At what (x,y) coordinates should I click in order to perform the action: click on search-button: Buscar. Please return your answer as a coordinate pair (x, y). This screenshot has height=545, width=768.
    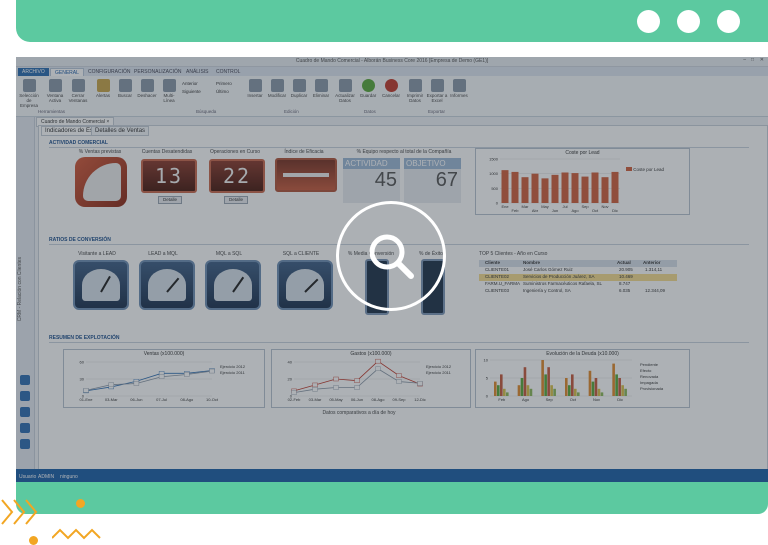
    Looking at the image, I should click on (125, 88).